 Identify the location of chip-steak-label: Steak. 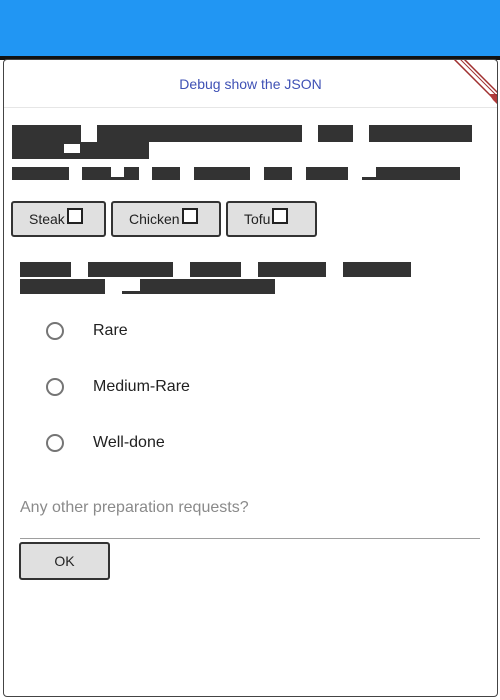
(47, 219).